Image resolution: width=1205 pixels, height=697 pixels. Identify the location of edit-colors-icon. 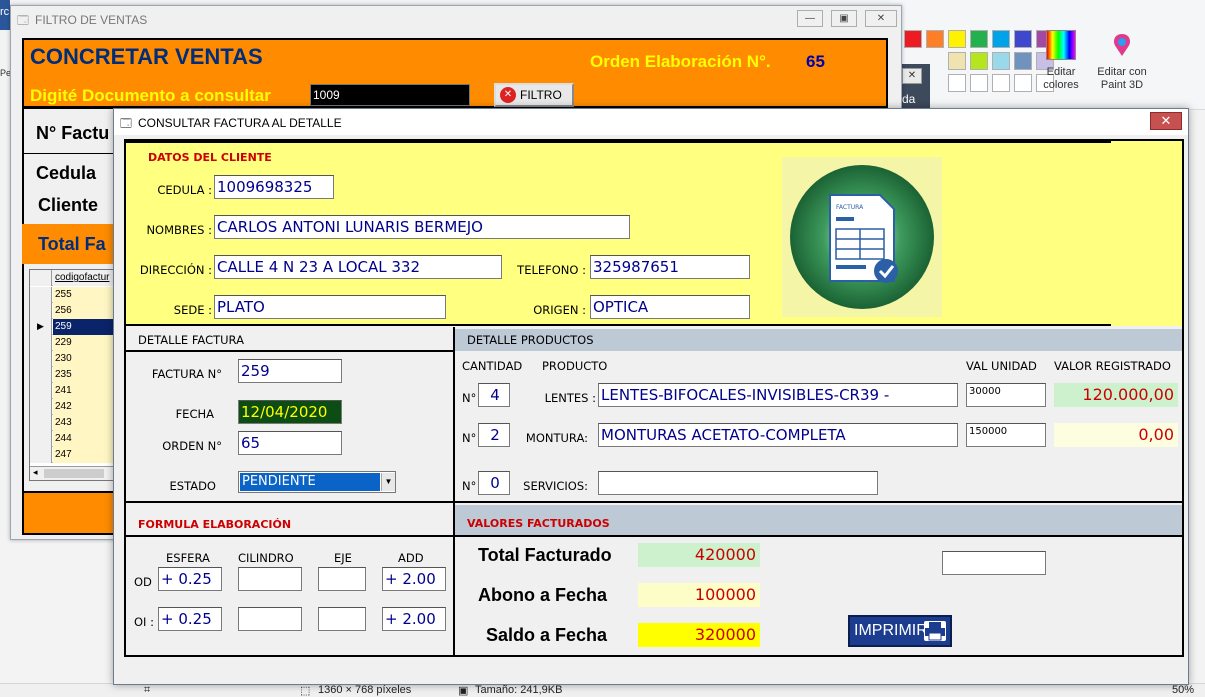
(1061, 45).